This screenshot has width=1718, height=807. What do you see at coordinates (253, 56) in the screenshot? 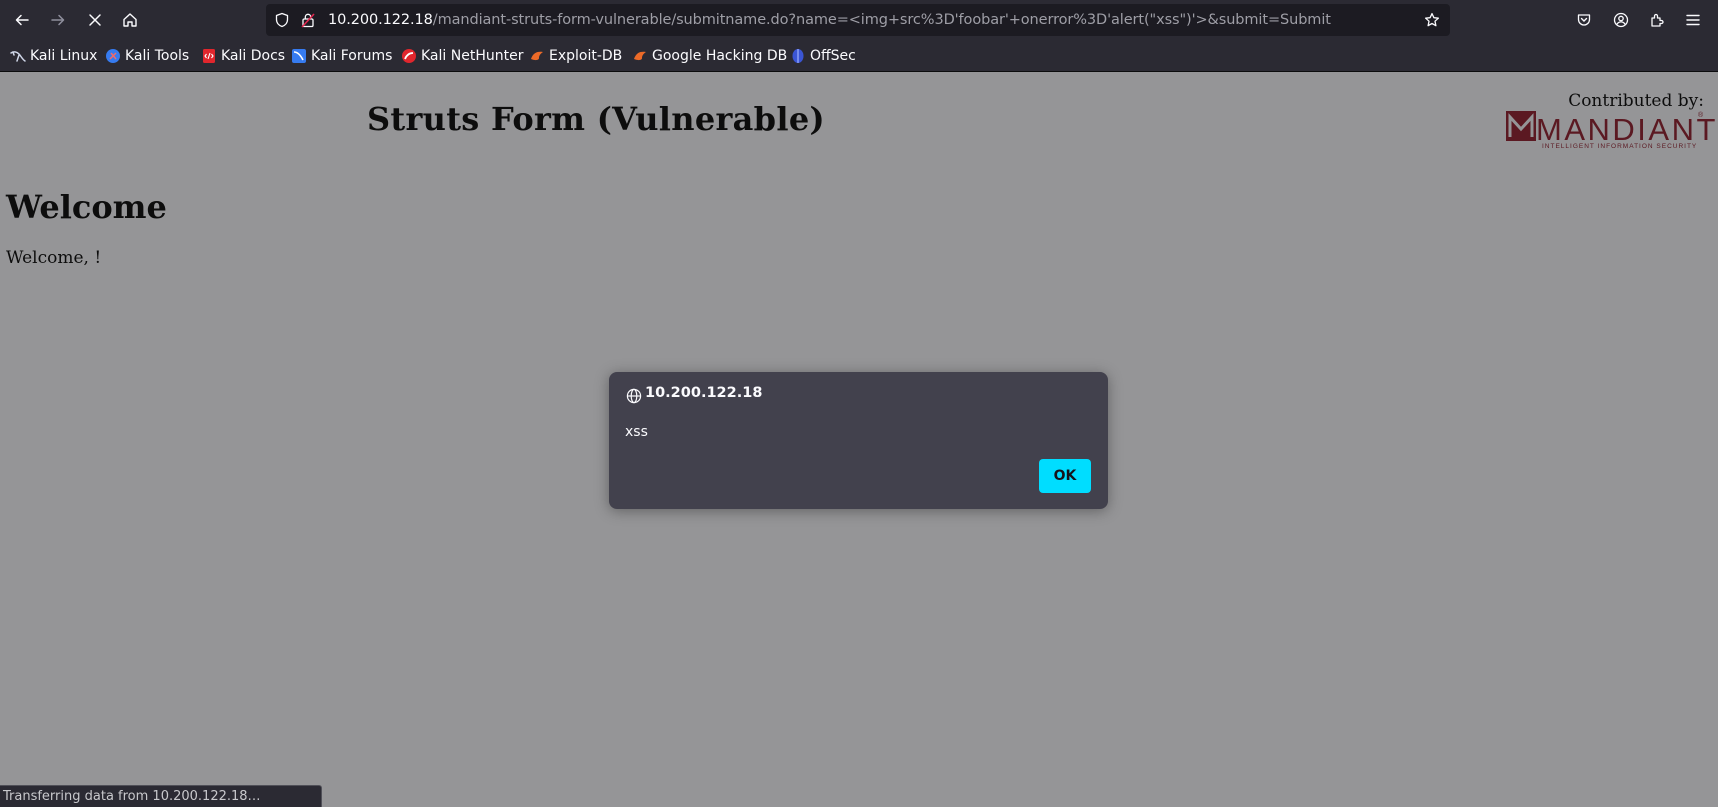
I see `bookmark-label: Kali Docs` at bounding box center [253, 56].